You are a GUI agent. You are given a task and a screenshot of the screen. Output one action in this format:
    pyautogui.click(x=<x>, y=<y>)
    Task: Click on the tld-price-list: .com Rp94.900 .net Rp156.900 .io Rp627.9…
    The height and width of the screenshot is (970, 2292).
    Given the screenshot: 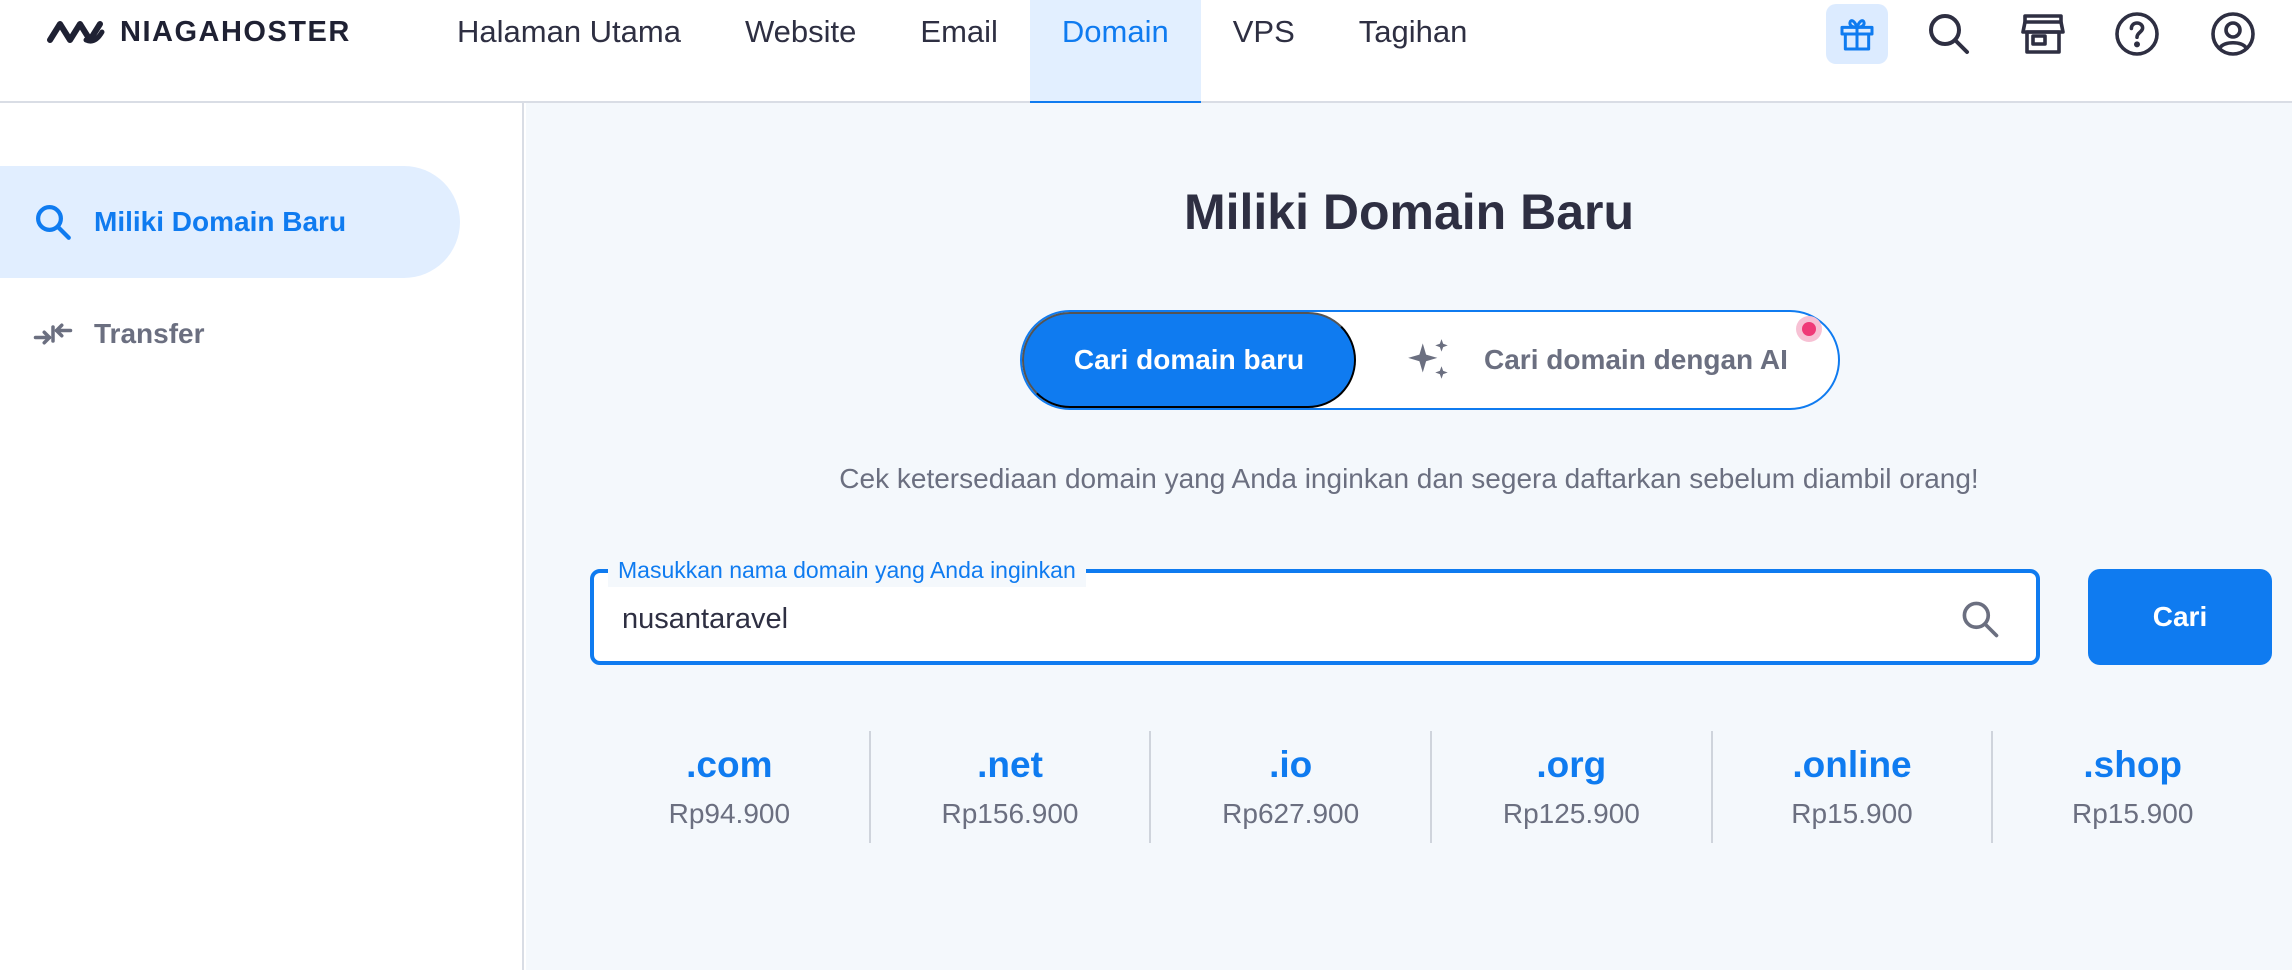 What is the action you would take?
    pyautogui.click(x=1431, y=787)
    